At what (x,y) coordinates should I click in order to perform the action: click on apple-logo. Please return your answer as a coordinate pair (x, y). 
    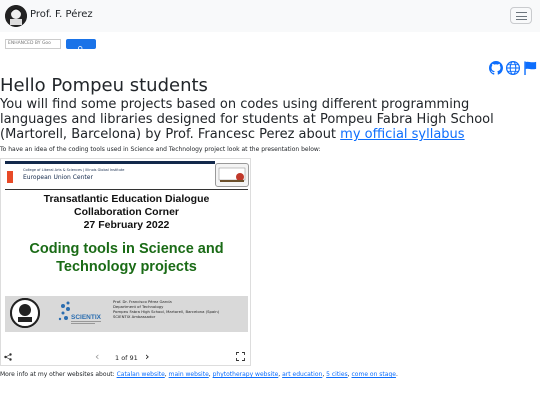
    Looking at the image, I should click on (232, 175).